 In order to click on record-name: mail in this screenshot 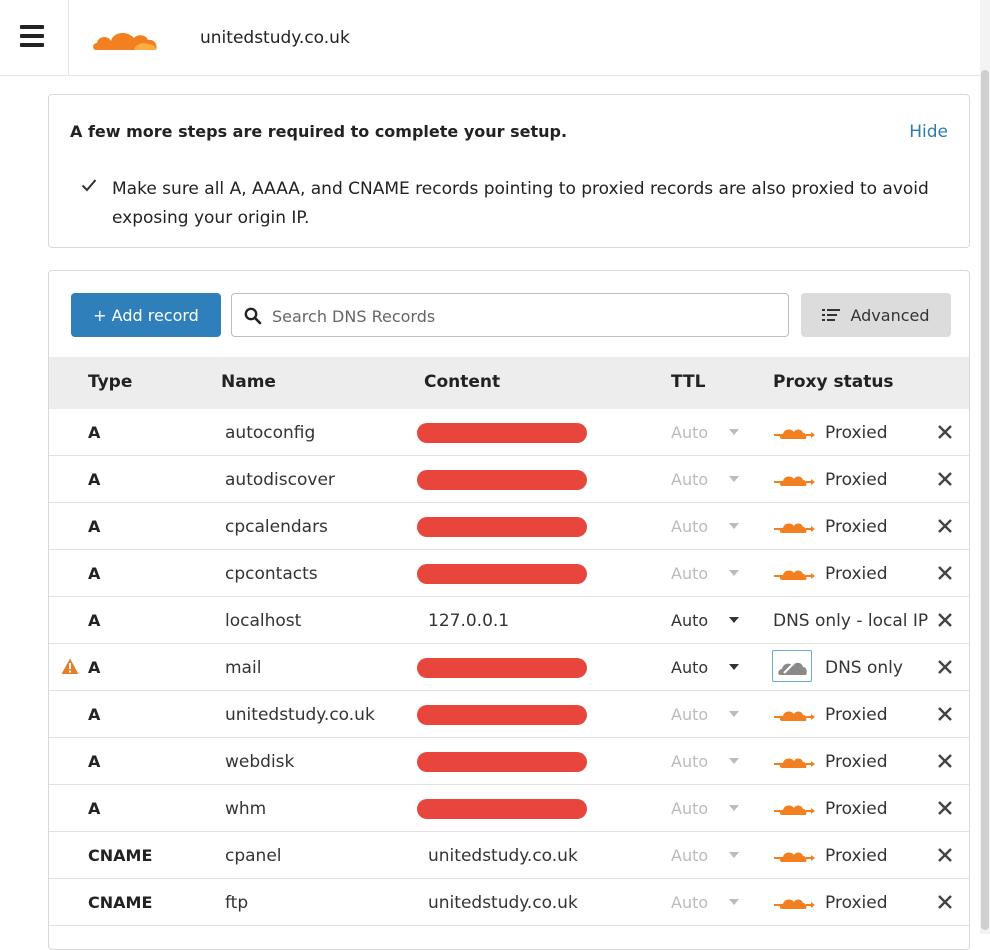, I will do `click(243, 668)`.